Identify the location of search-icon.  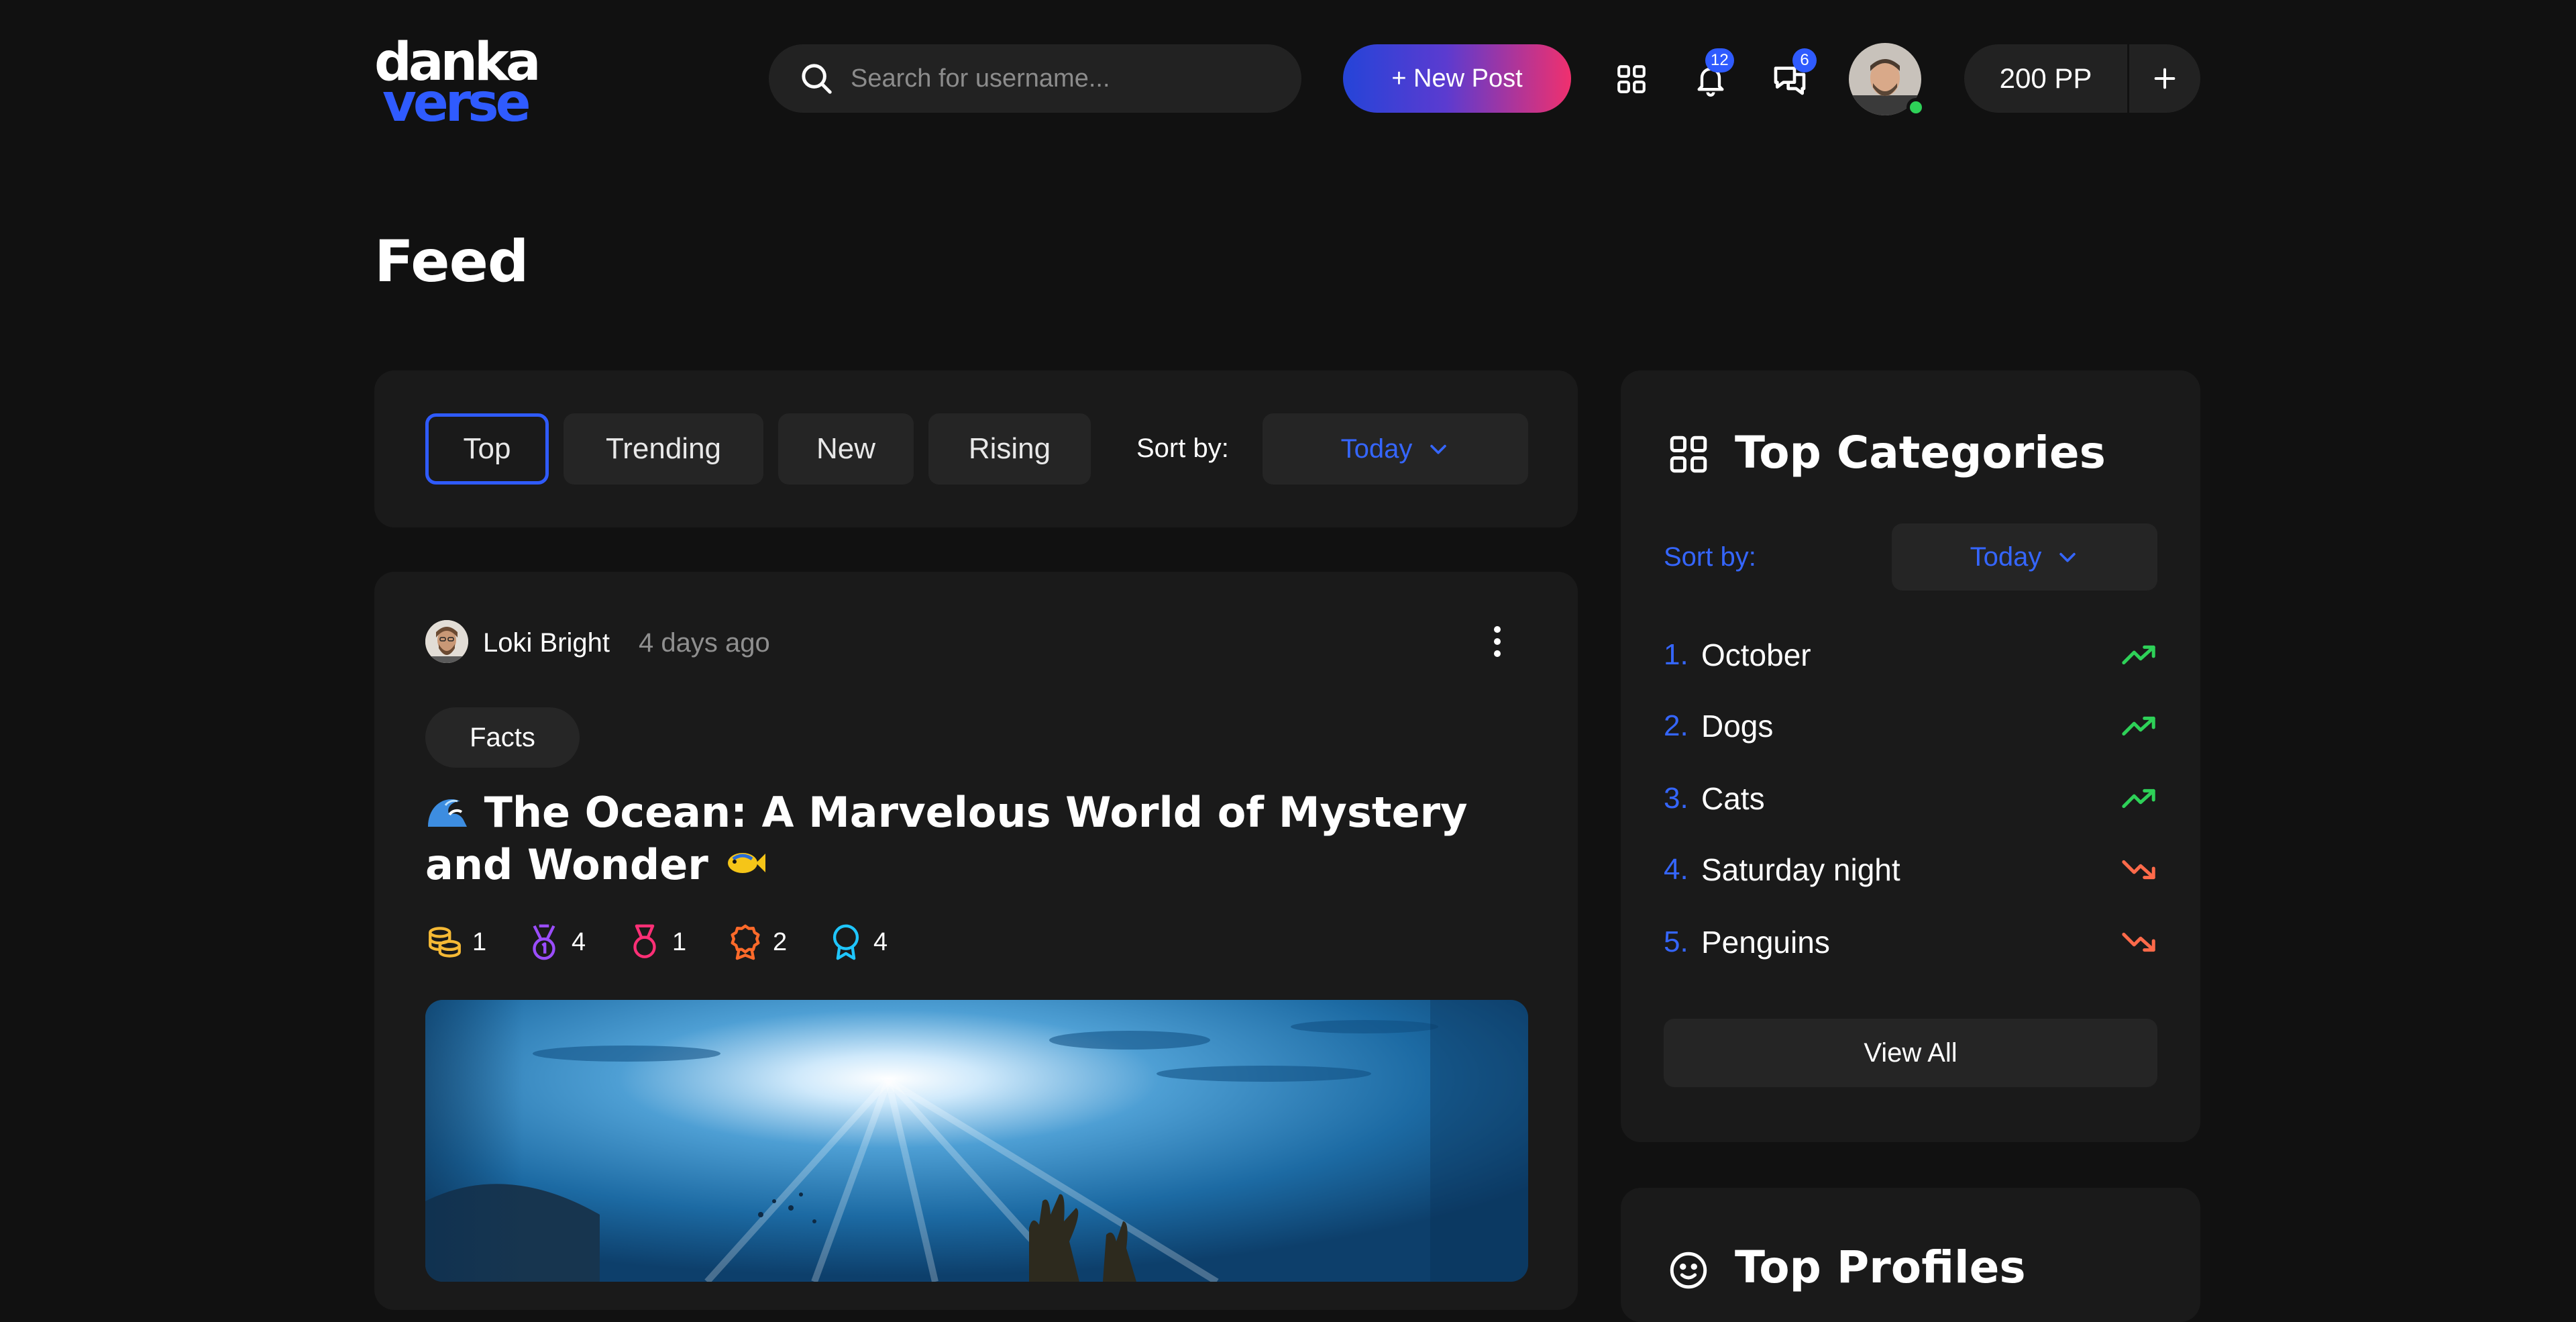
(817, 79).